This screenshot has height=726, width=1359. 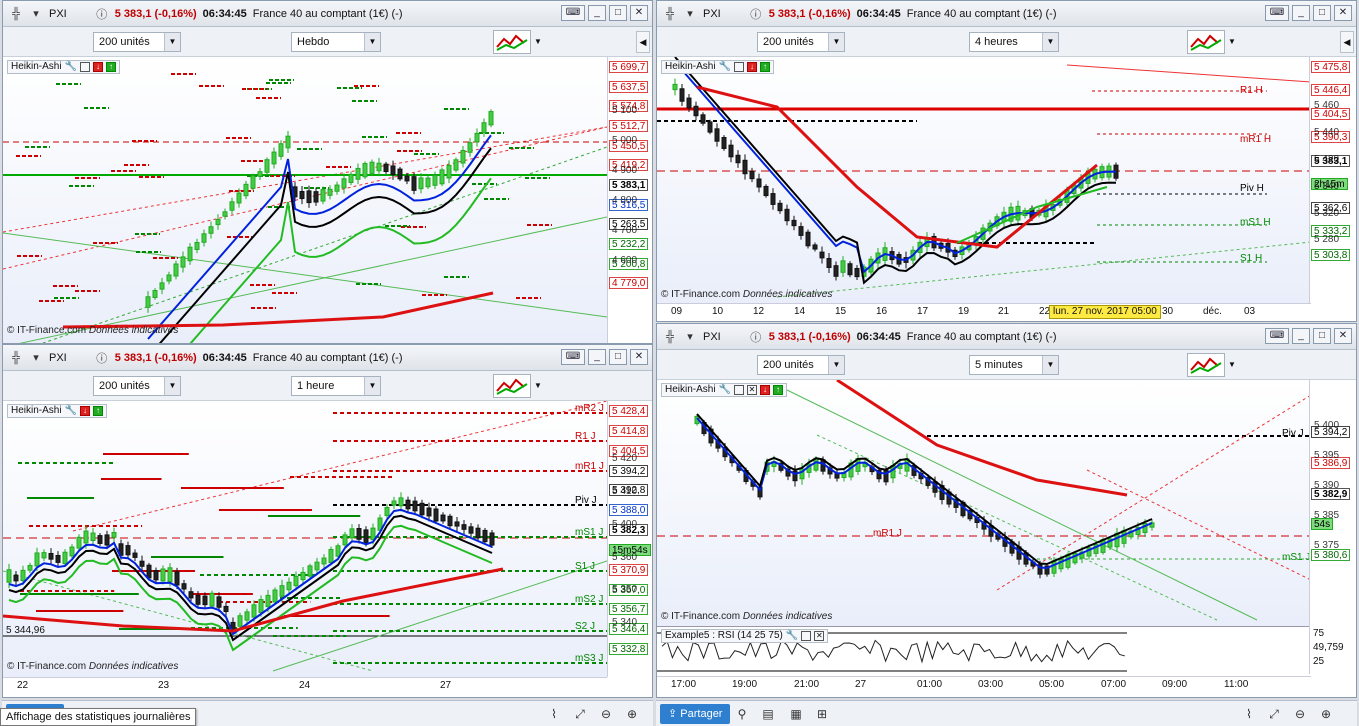 I want to click on period-select: Hebdo ▼, so click(x=336, y=42).